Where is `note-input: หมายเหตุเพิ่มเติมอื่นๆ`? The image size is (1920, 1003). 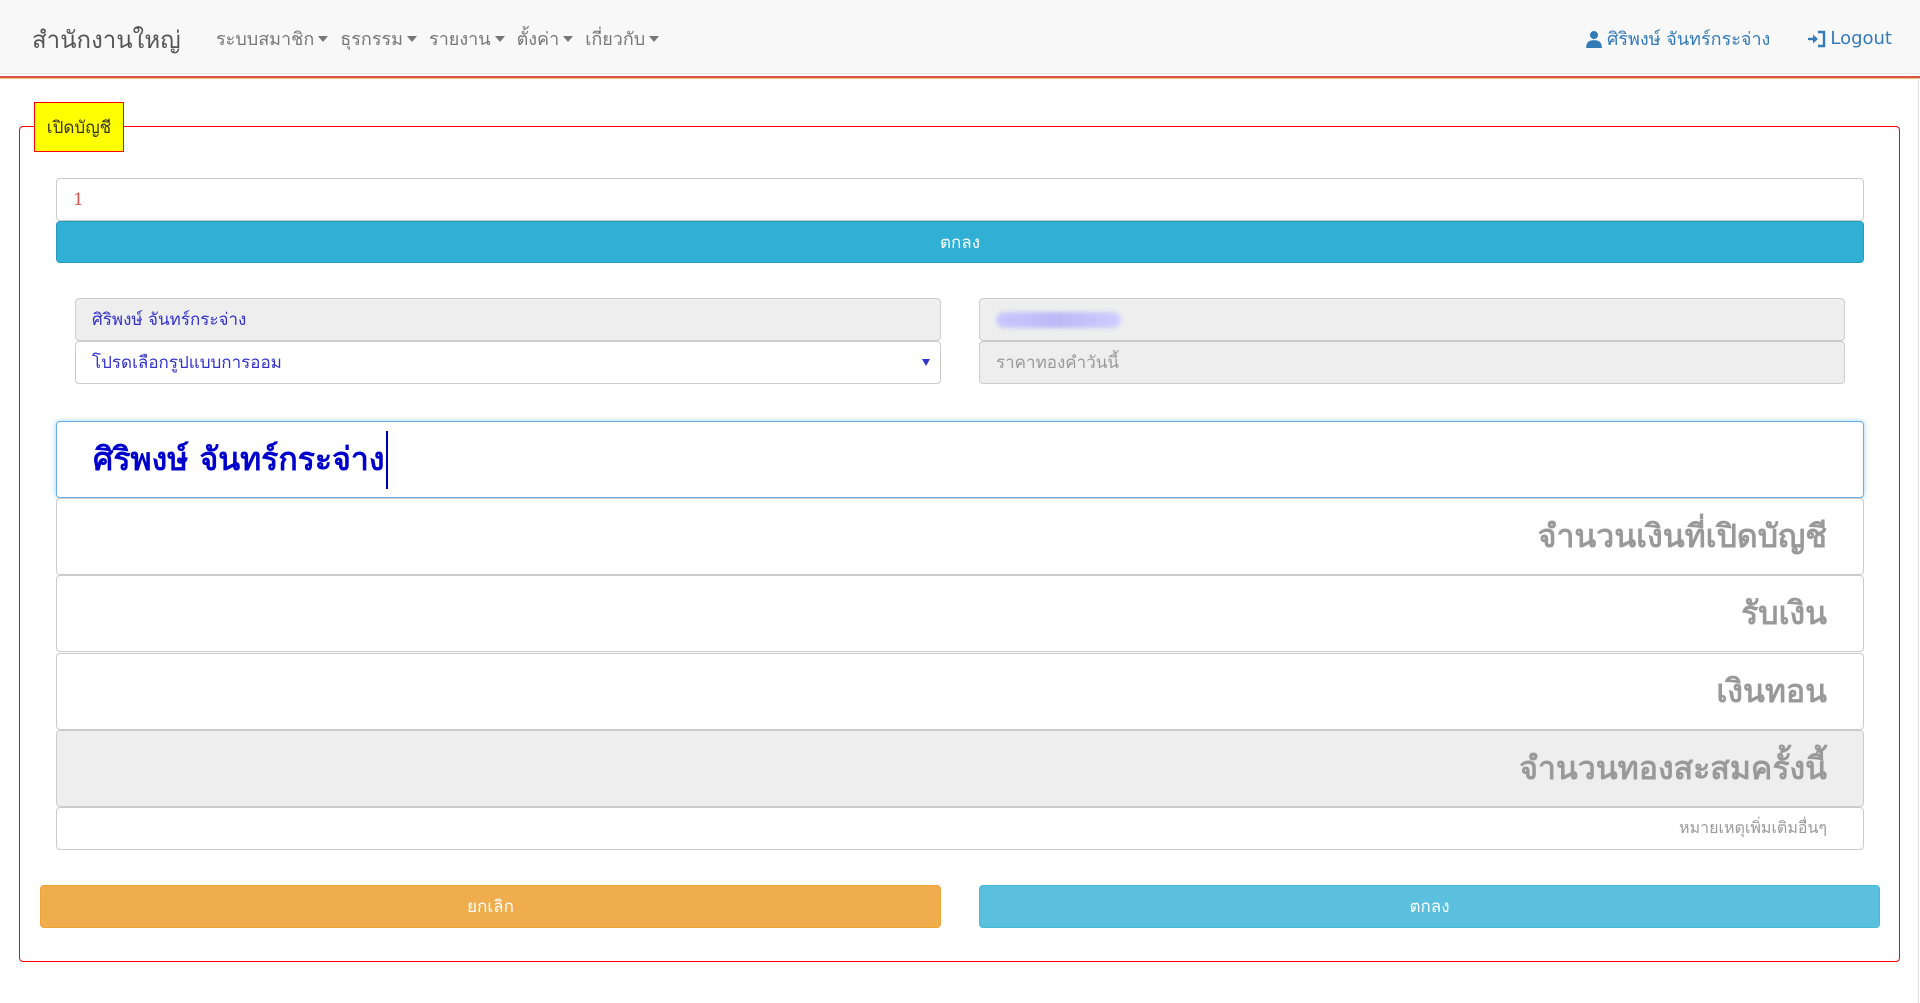 note-input: หมายเหตุเพิ่มเติมอื่นๆ is located at coordinates (960, 828).